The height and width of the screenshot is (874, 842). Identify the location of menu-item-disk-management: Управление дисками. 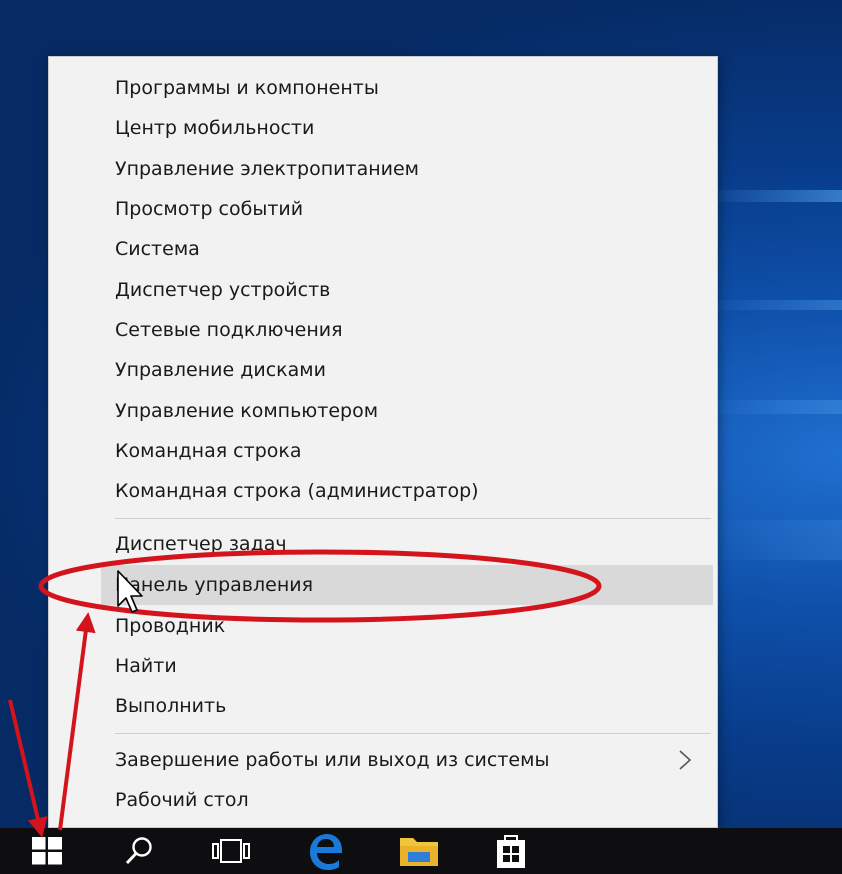
(407, 370).